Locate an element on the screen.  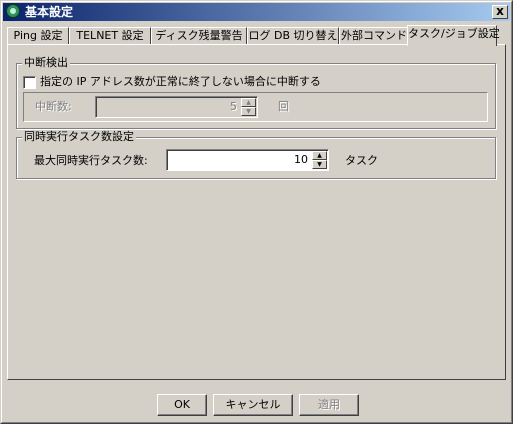
apply-button: 適用 is located at coordinates (329, 405).